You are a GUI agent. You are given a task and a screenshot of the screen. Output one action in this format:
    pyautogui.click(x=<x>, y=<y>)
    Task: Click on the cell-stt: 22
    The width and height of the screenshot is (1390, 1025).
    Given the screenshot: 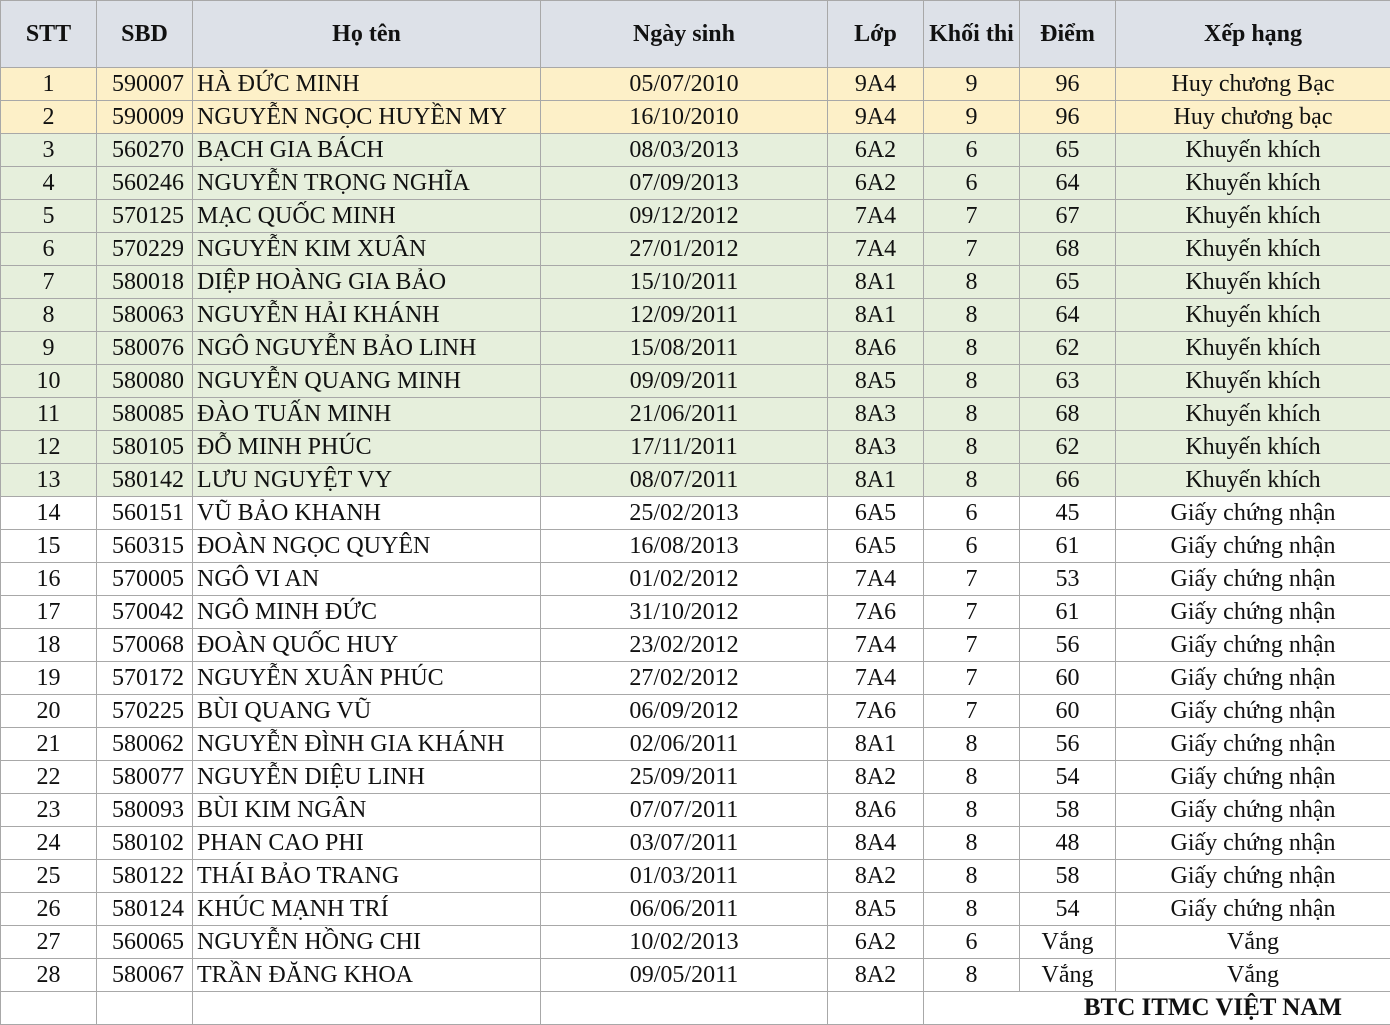 What is the action you would take?
    pyautogui.click(x=49, y=777)
    